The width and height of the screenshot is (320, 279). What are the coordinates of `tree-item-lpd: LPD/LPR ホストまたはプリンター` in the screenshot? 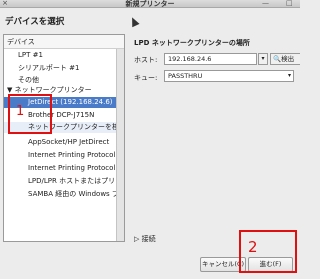 It's located at (60, 181).